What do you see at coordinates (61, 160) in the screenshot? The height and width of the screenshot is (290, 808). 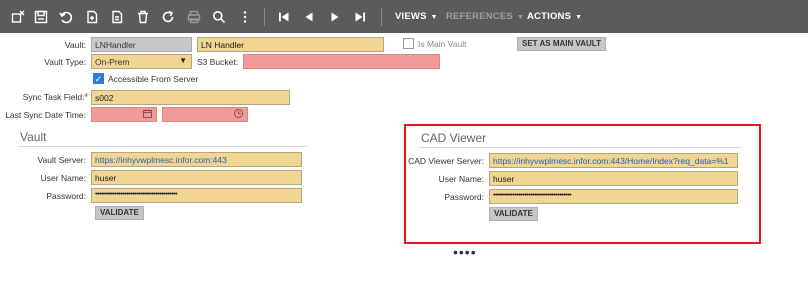 I see `vault-server-label: Vault Server:` at bounding box center [61, 160].